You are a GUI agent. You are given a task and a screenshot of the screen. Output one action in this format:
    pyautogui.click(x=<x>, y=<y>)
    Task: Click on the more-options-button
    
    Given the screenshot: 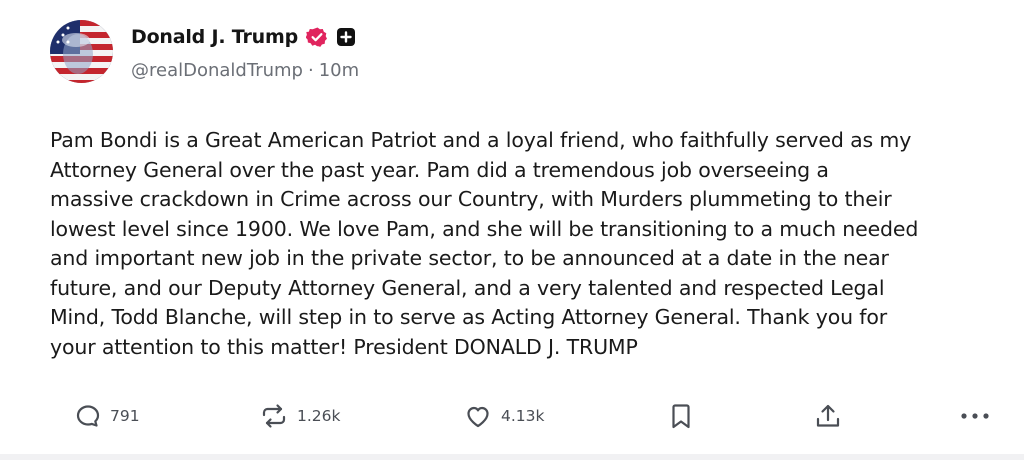 What is the action you would take?
    pyautogui.click(x=975, y=416)
    